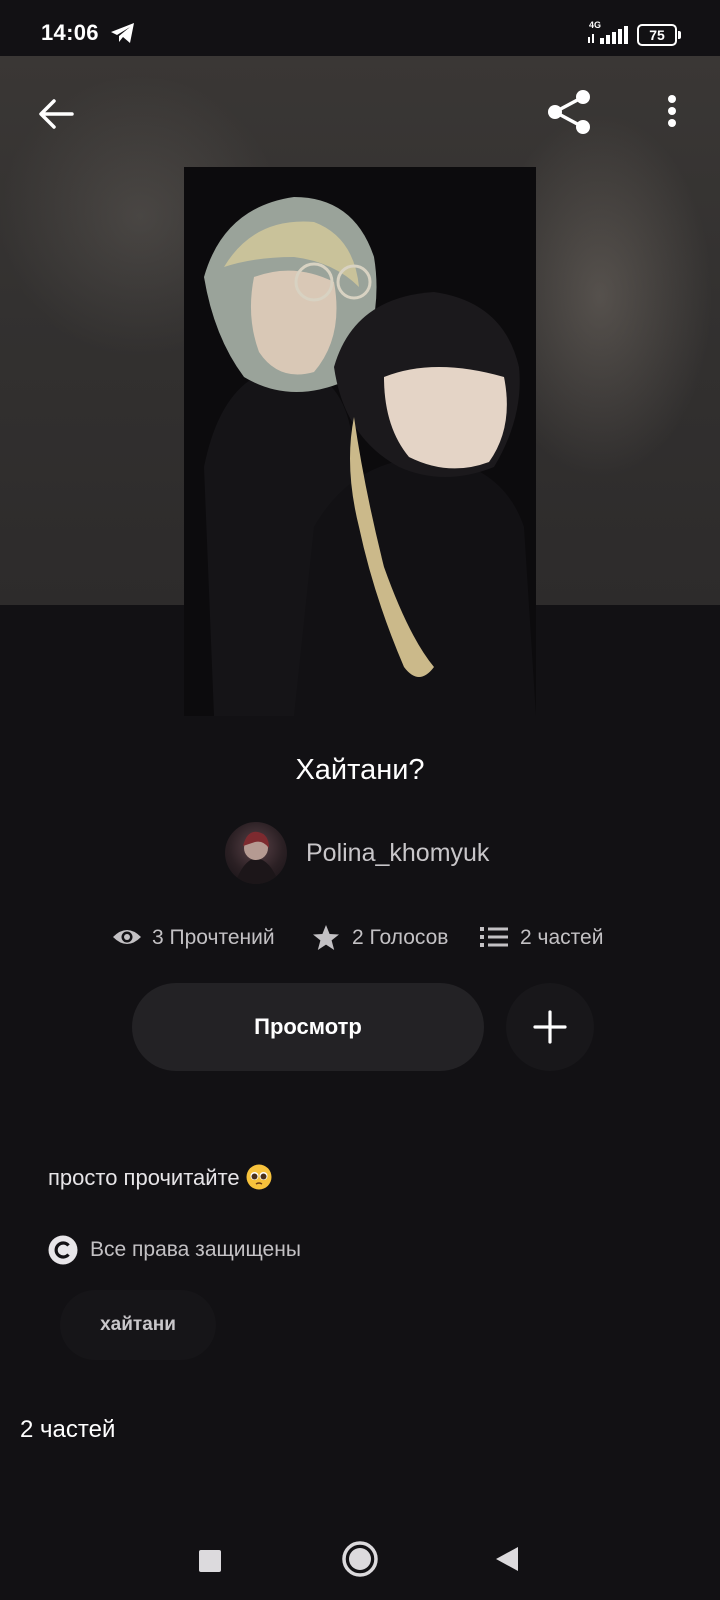 This screenshot has height=1600, width=720. I want to click on system-nav-bar, so click(360, 1550).